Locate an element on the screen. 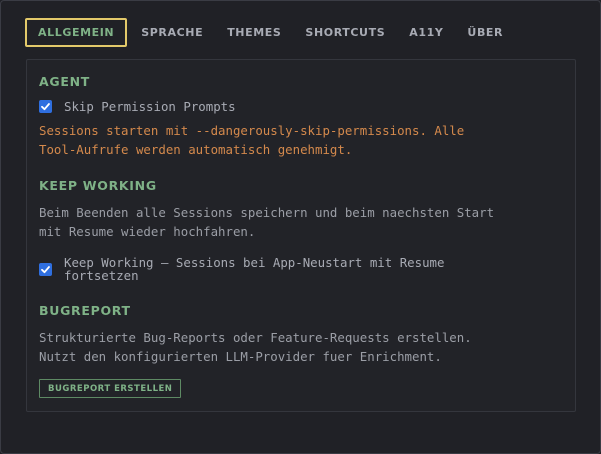 This screenshot has width=601, height=454. tab-allgemein: ALLGEMEIN is located at coordinates (76, 32).